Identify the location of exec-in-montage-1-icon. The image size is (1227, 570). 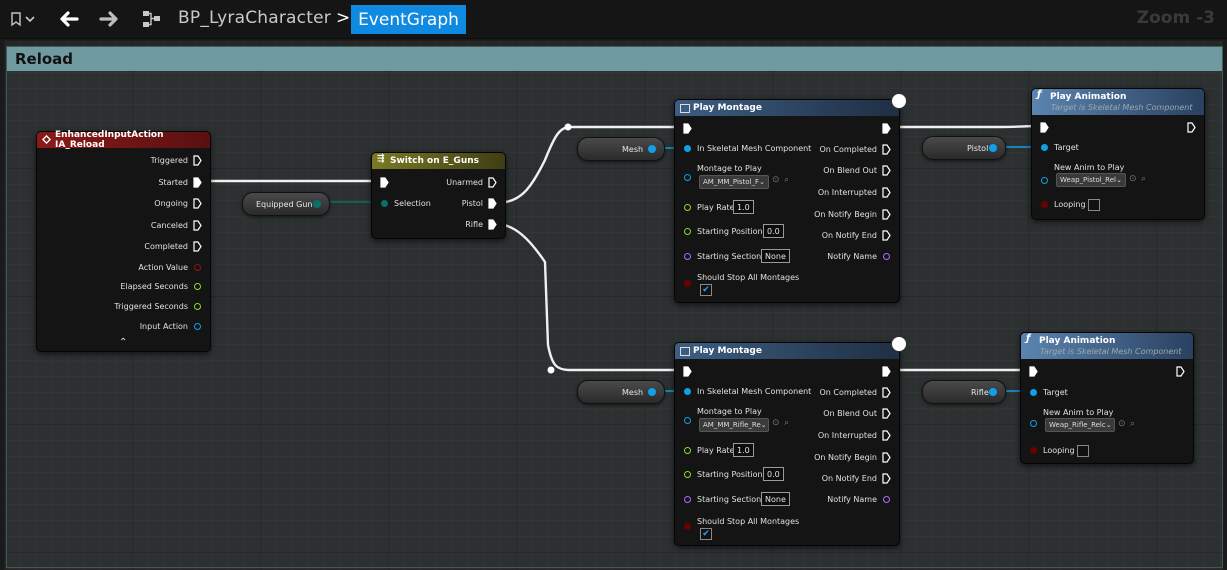
(687, 128).